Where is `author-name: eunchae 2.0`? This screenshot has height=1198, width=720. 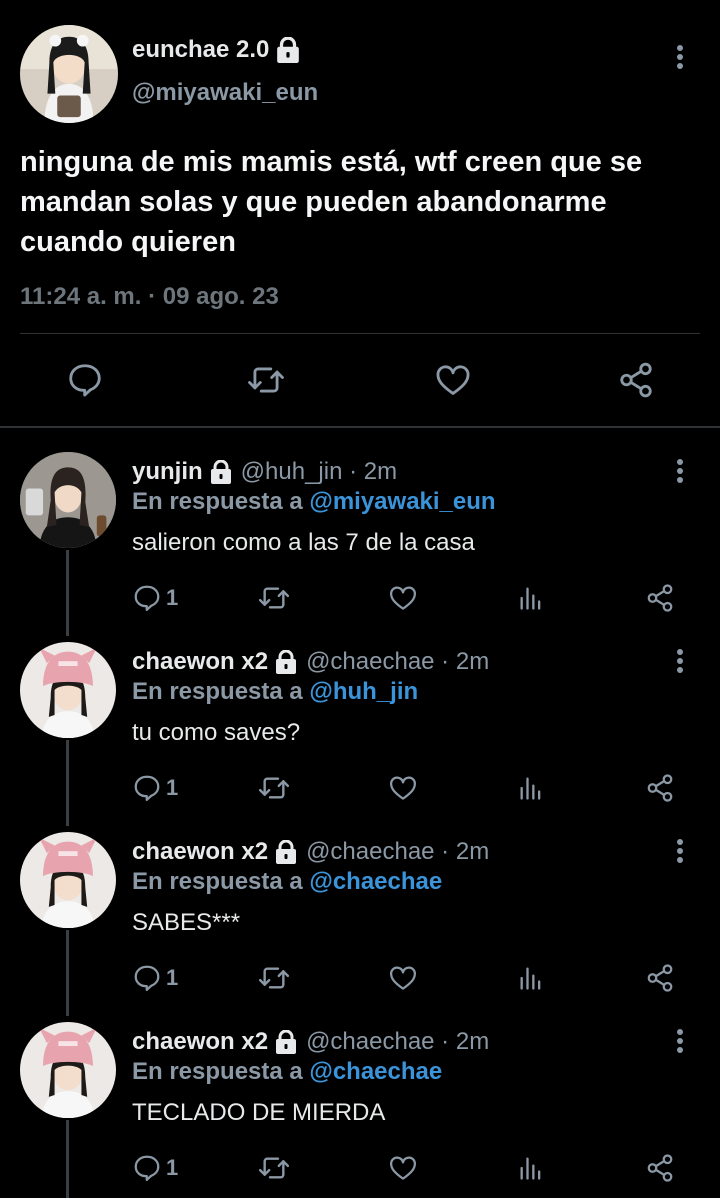
author-name: eunchae 2.0 is located at coordinates (216, 50).